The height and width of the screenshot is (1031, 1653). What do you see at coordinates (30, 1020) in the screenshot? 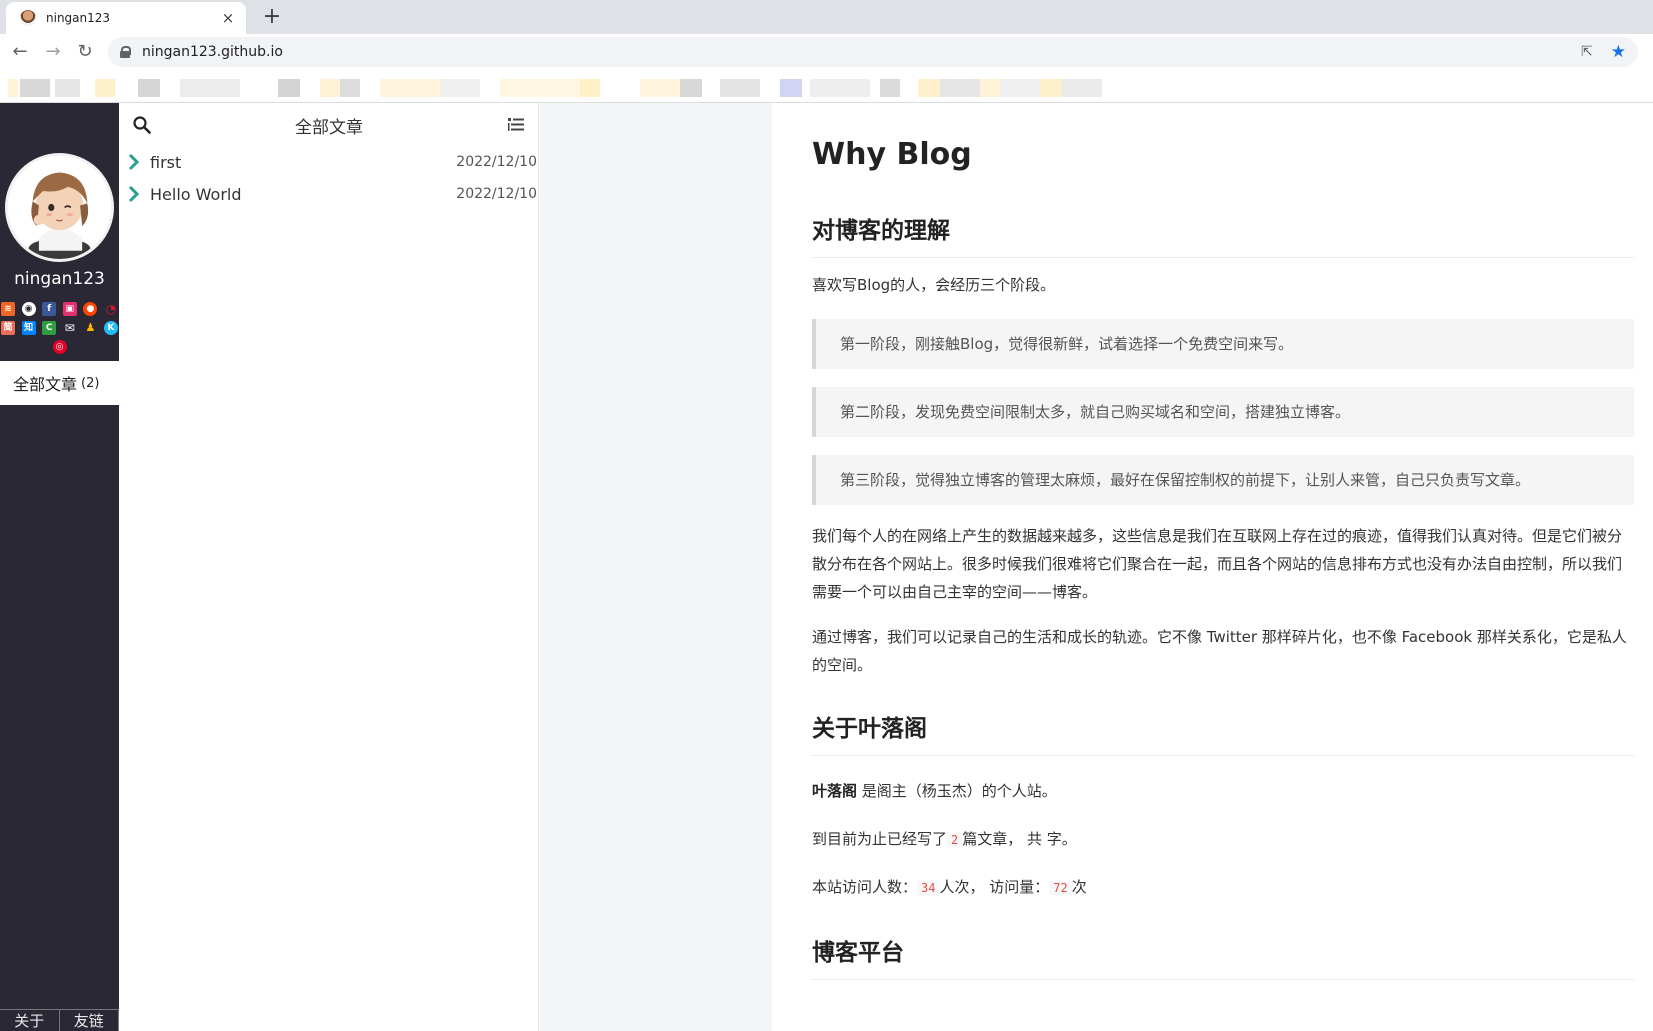
I see `about-link: 关于` at bounding box center [30, 1020].